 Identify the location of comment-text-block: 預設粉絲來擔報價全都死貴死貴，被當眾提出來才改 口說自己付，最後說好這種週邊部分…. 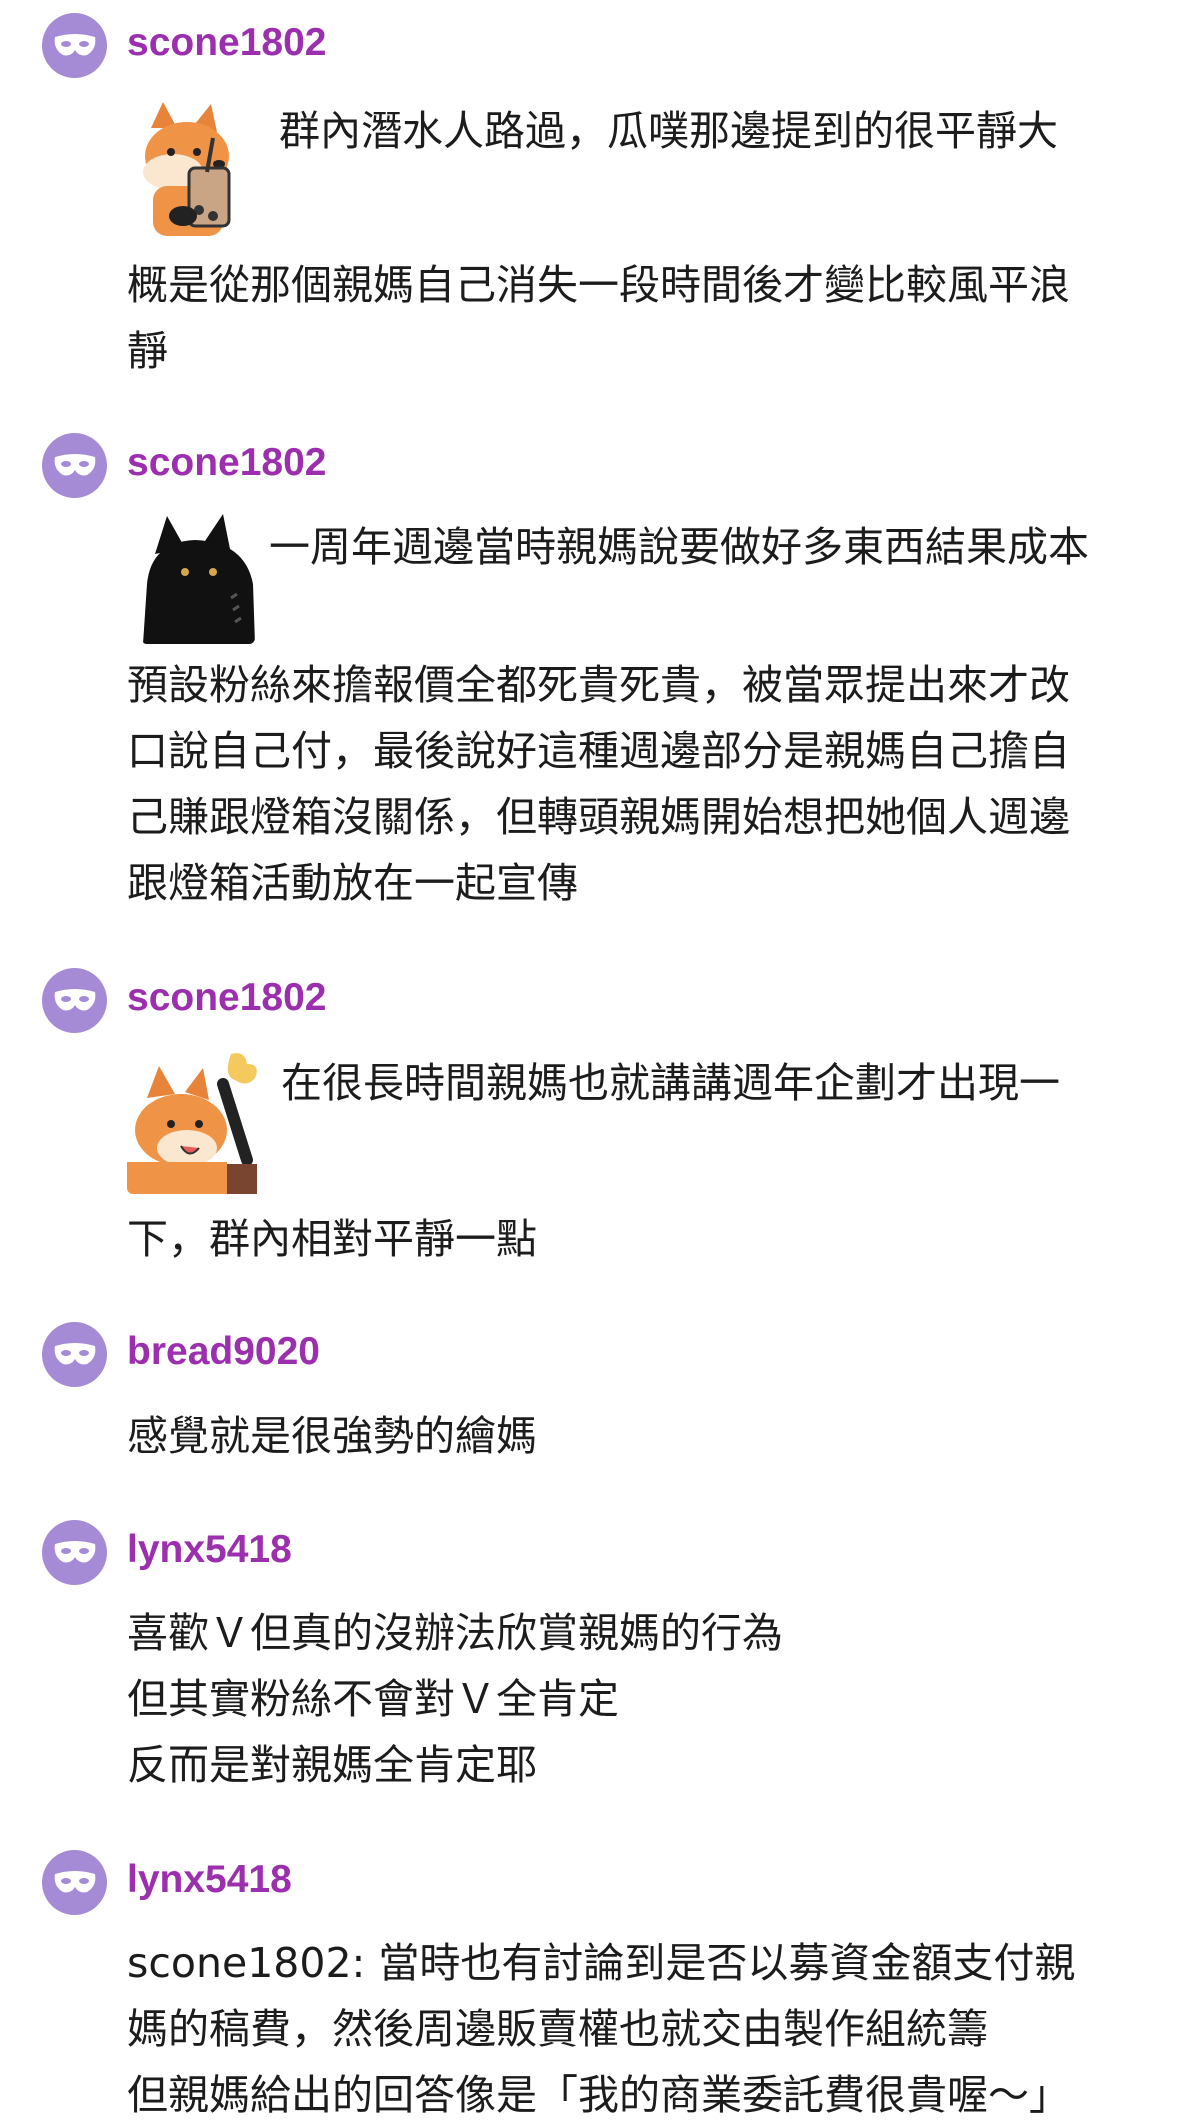
(653, 784).